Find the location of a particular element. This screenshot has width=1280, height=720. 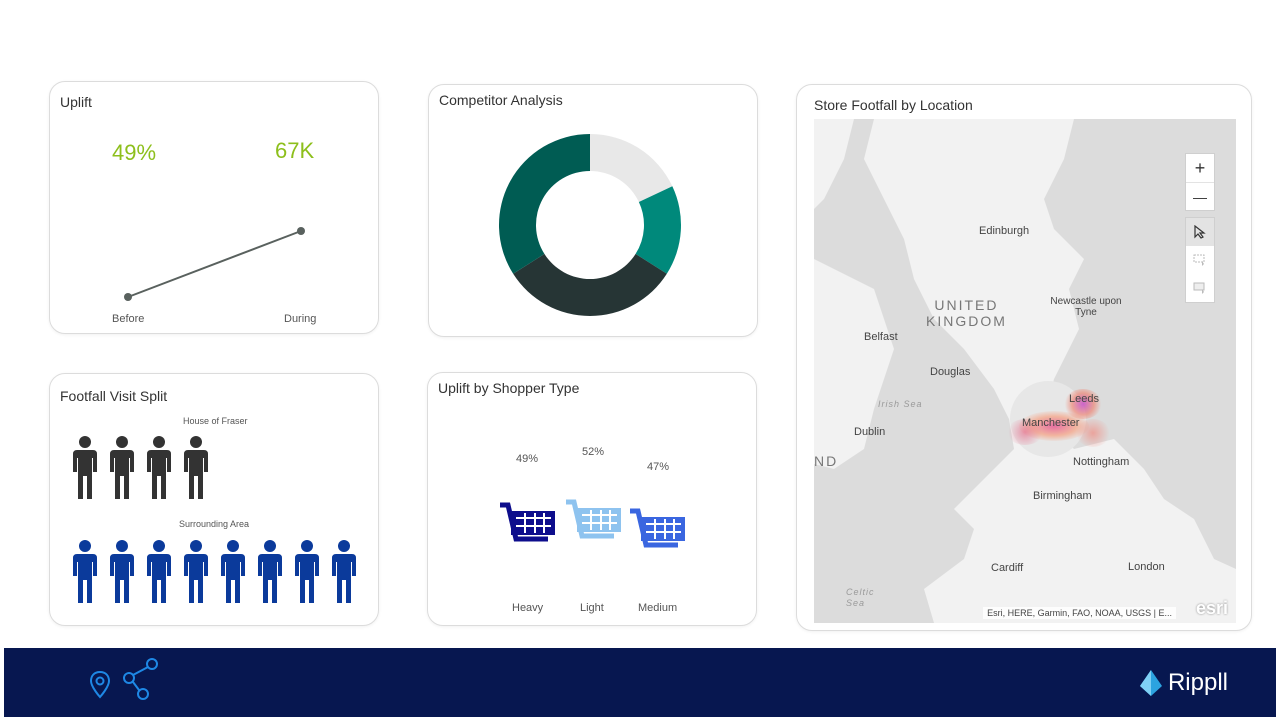

surrounding-area-people is located at coordinates (214, 574).